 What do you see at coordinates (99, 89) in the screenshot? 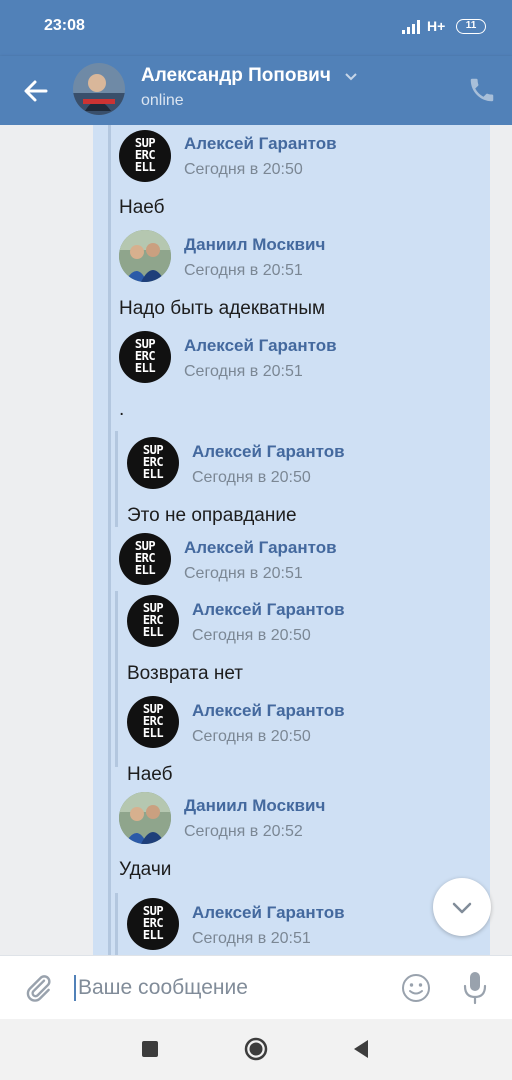
I see `contact-avatar` at bounding box center [99, 89].